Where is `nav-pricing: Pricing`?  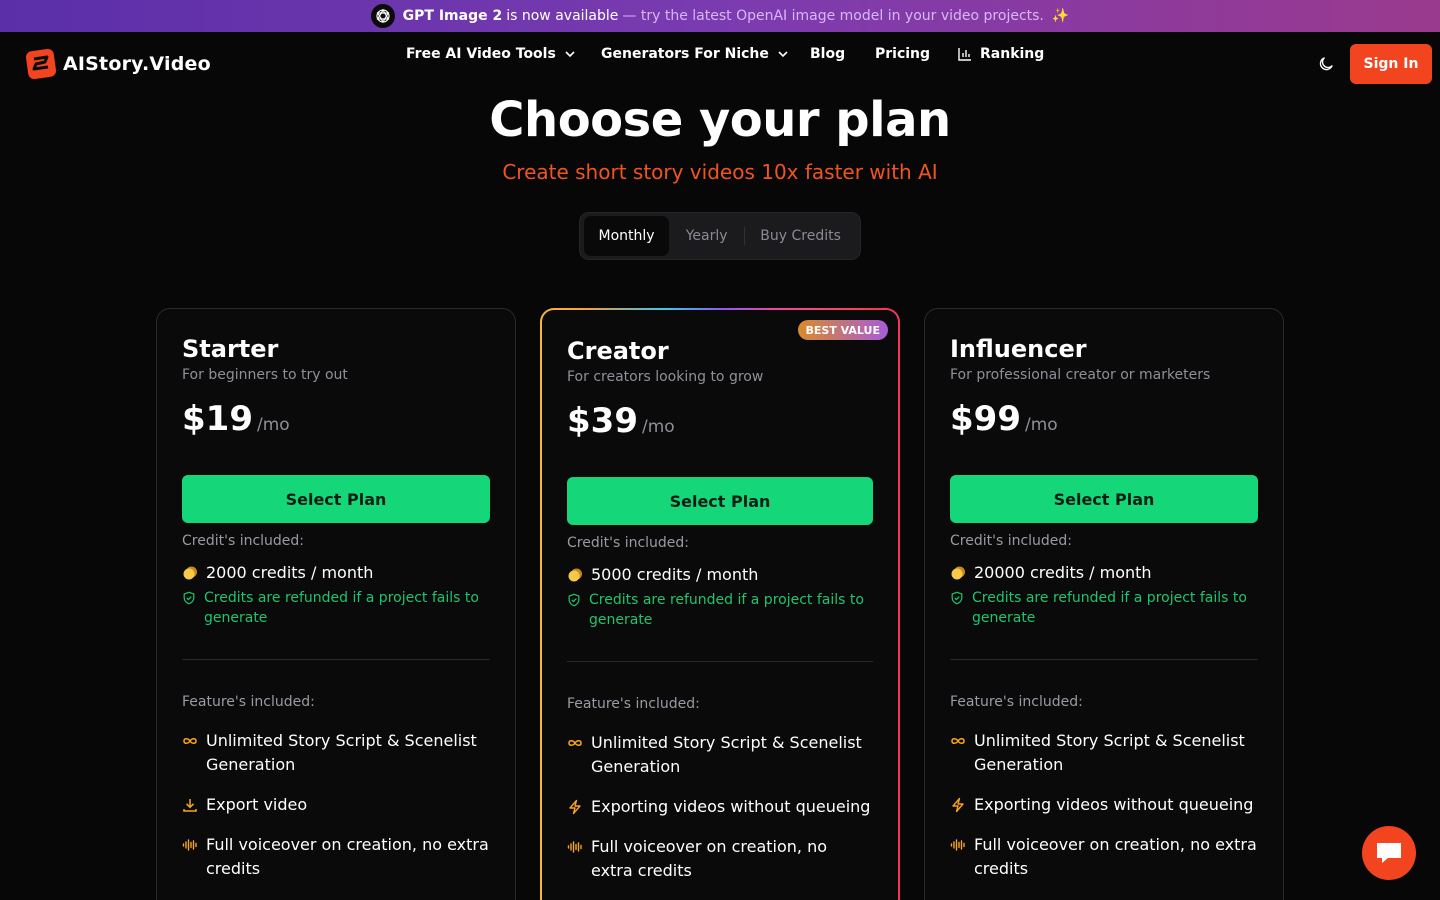
nav-pricing: Pricing is located at coordinates (902, 54).